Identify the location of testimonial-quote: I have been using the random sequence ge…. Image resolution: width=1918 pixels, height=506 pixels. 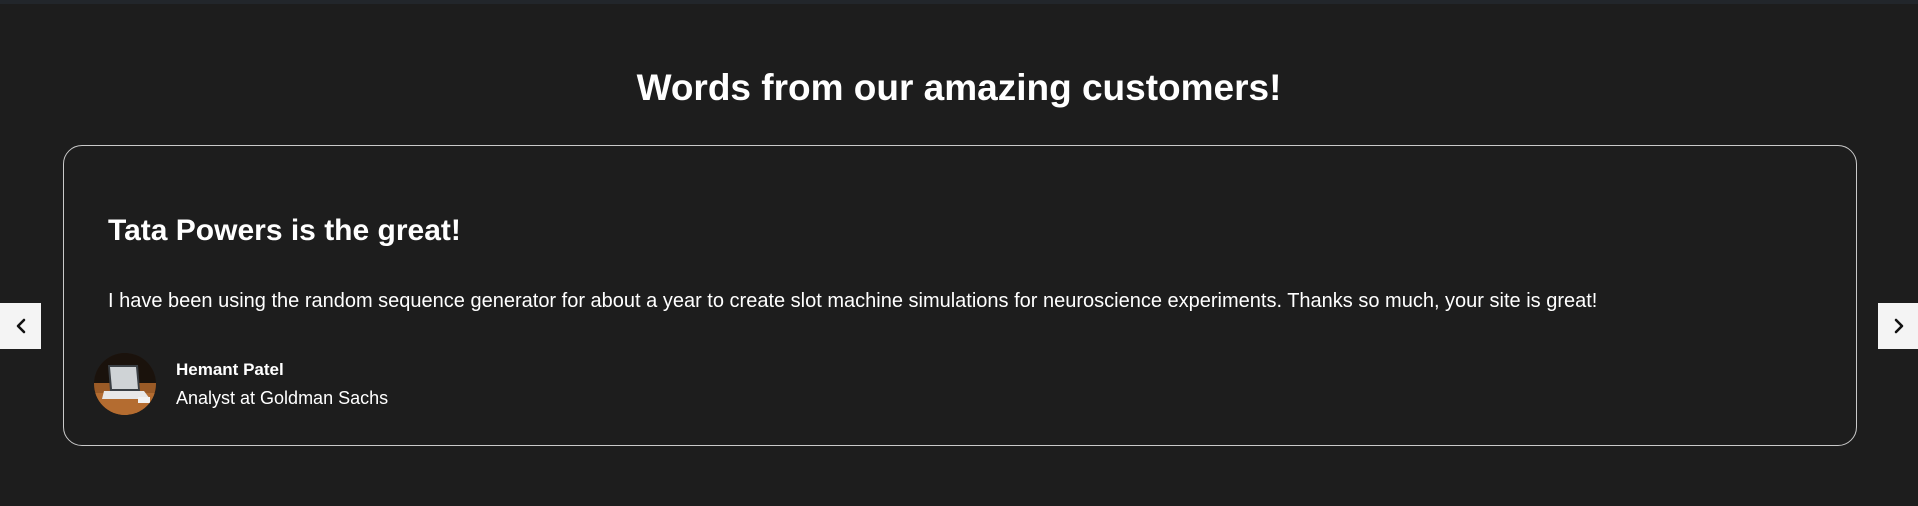
(853, 301).